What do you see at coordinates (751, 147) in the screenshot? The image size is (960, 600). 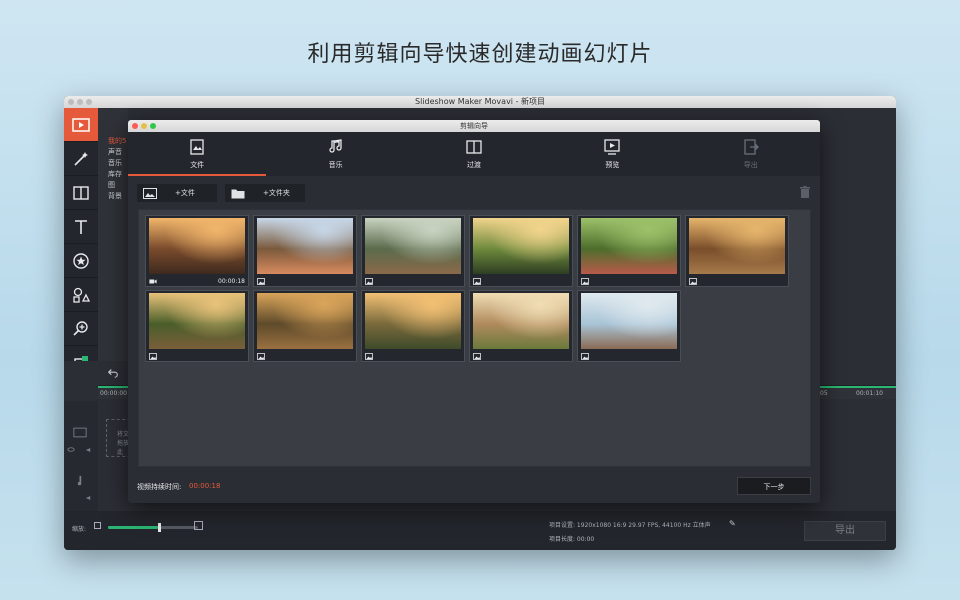 I see `export-icon` at bounding box center [751, 147].